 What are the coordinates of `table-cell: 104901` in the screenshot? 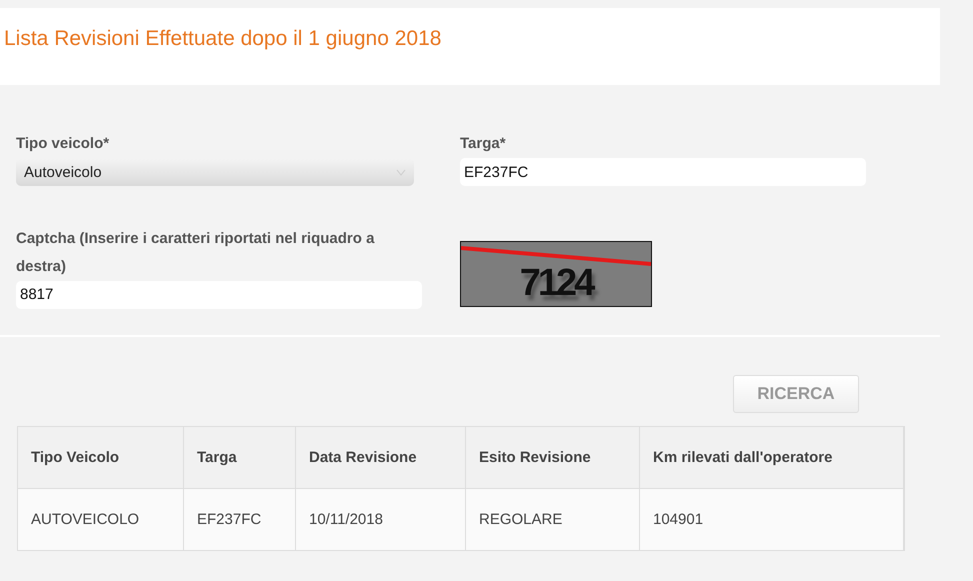 It's located at (772, 519).